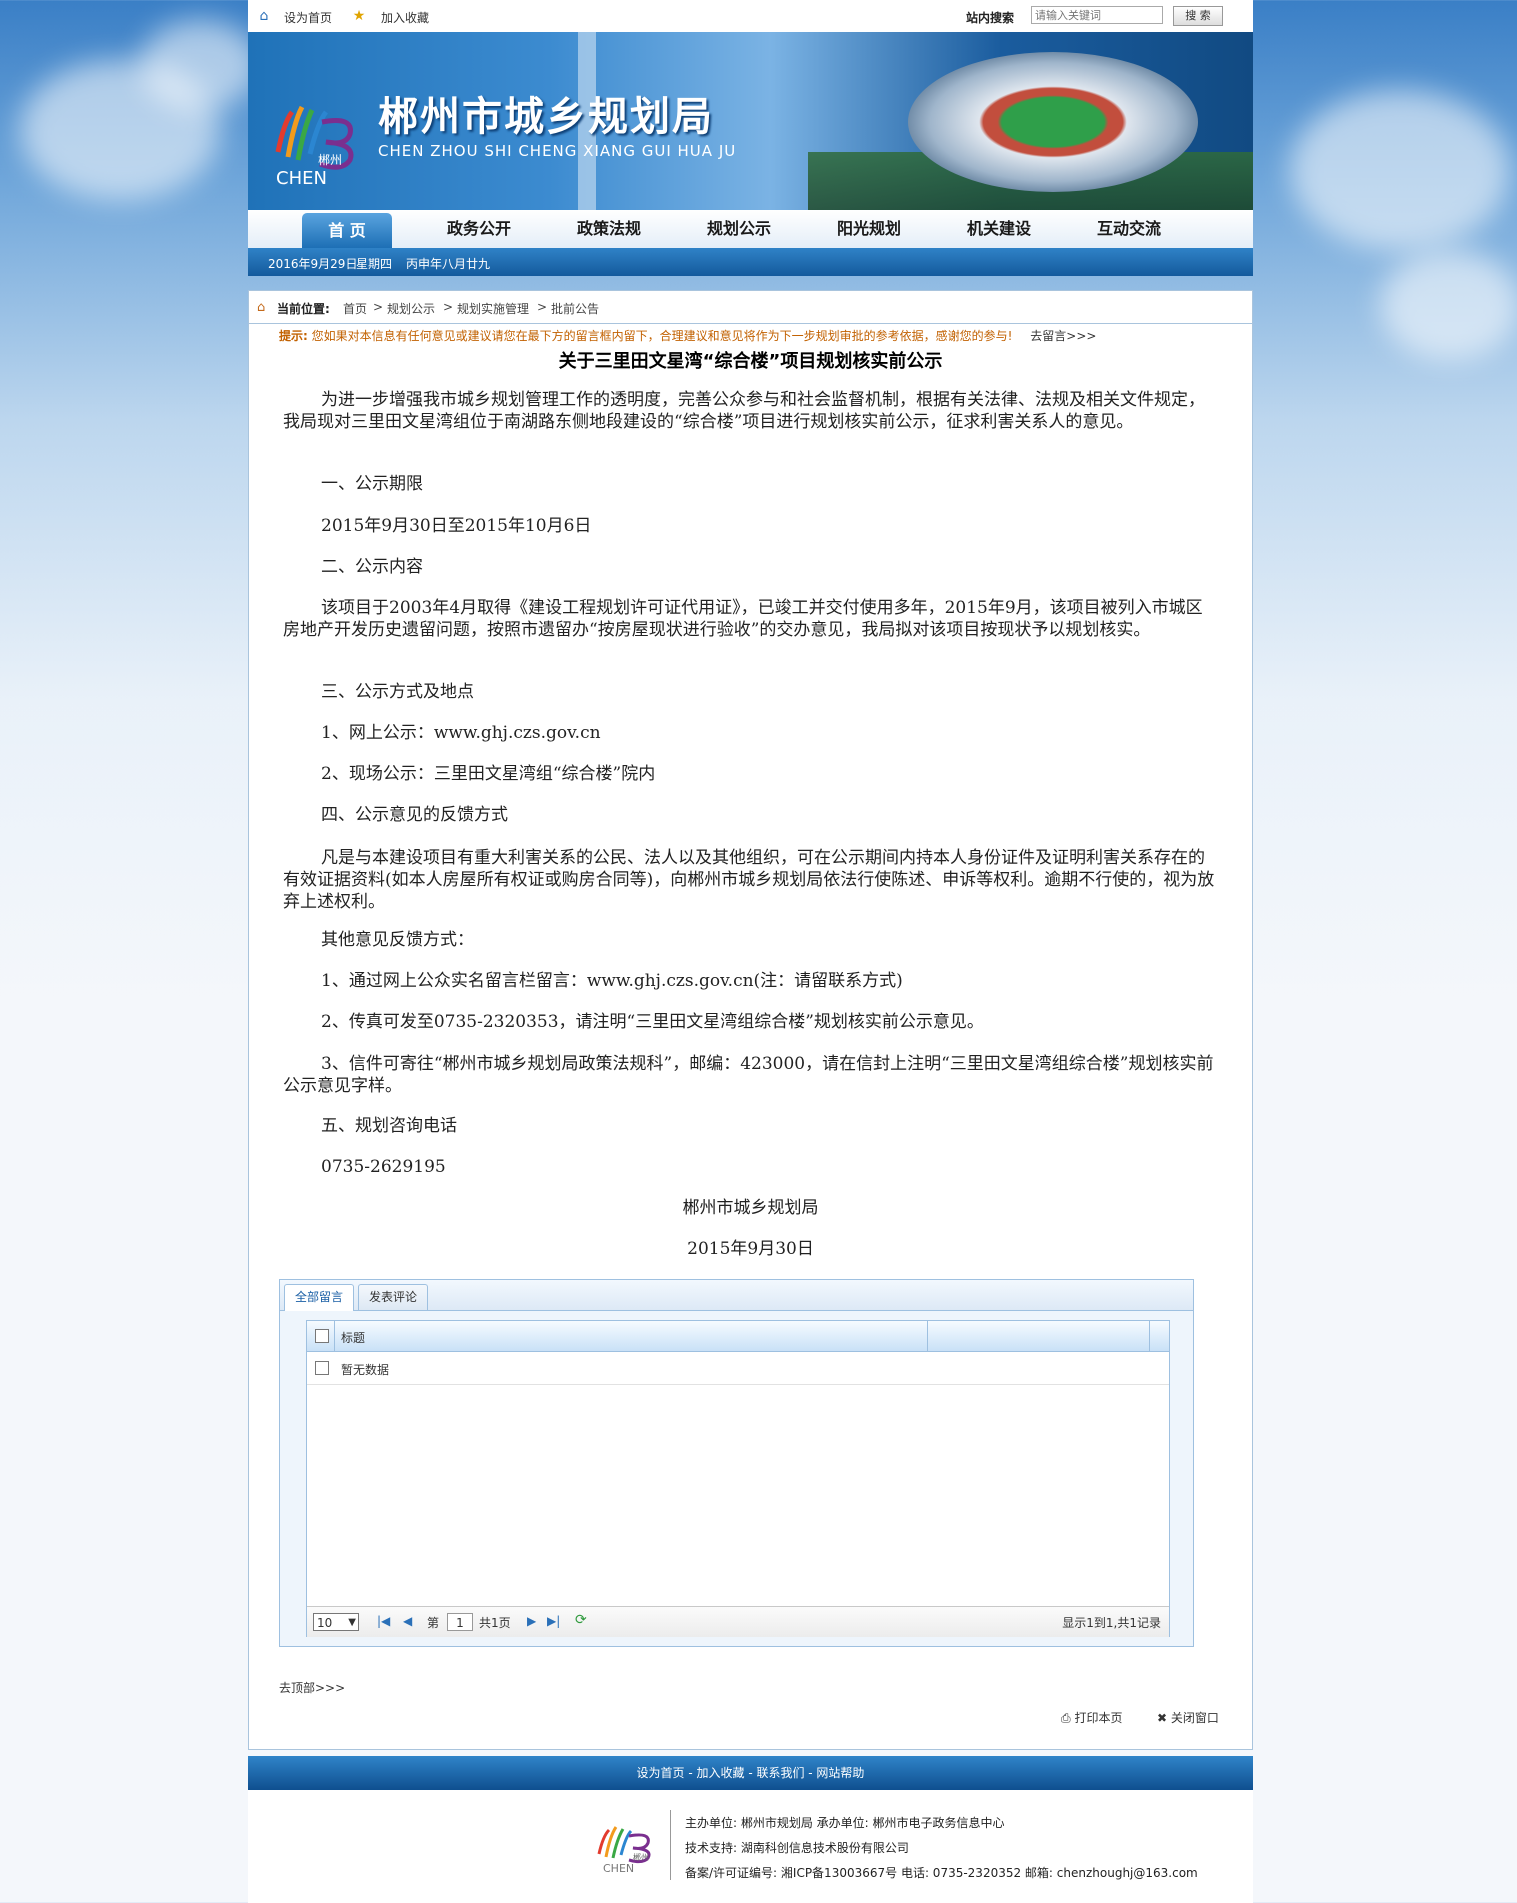 This screenshot has width=1517, height=1903. I want to click on nav-government-affairs: 政务公开, so click(479, 229).